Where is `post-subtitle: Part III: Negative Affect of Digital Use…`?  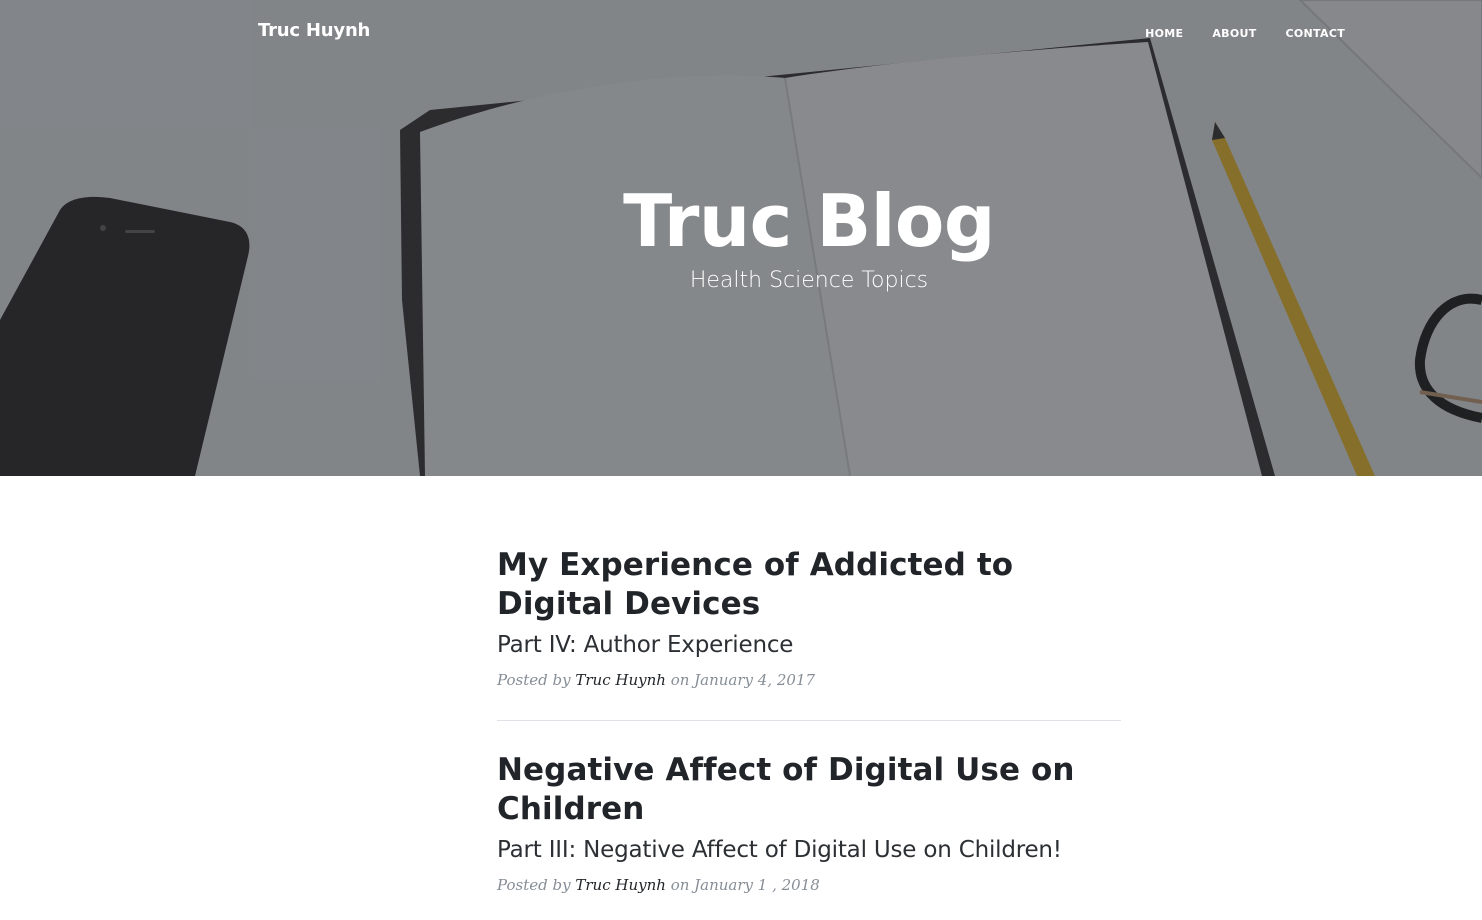
post-subtitle: Part III: Negative Affect of Digital Use… is located at coordinates (809, 850).